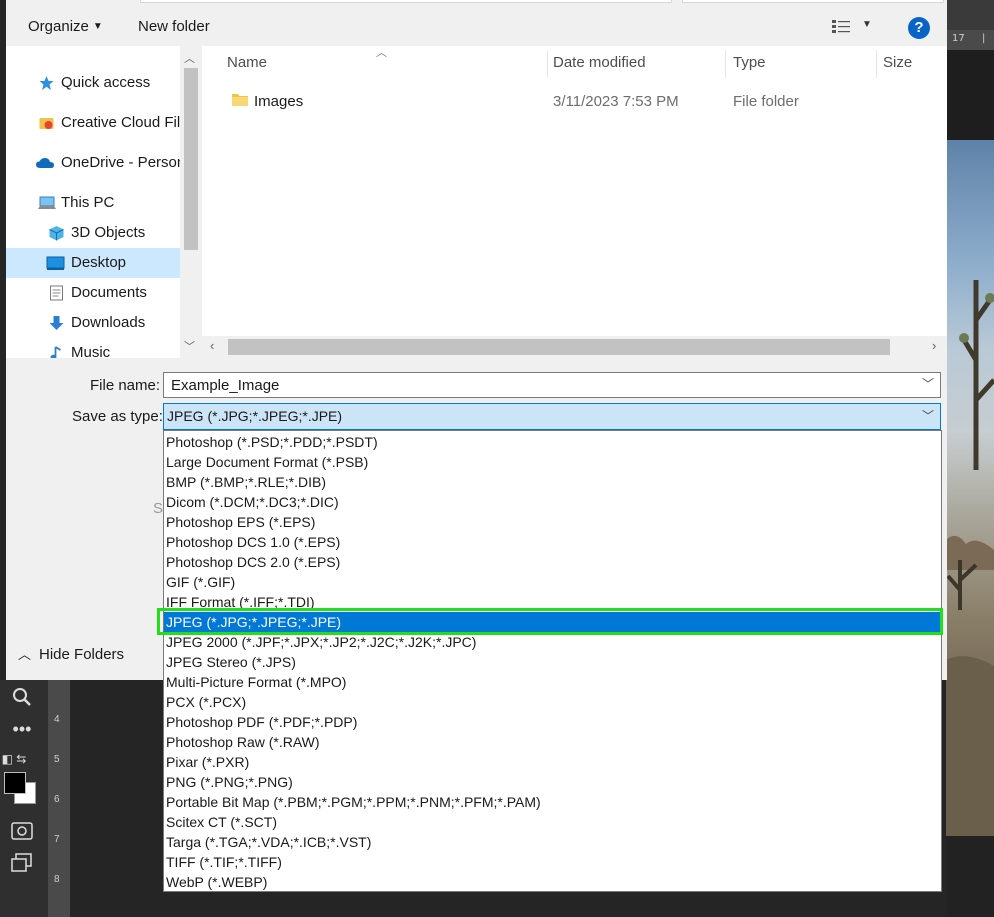 This screenshot has height=917, width=994. I want to click on nav-item-onedrive: OneDrive - Personal, so click(93, 163).